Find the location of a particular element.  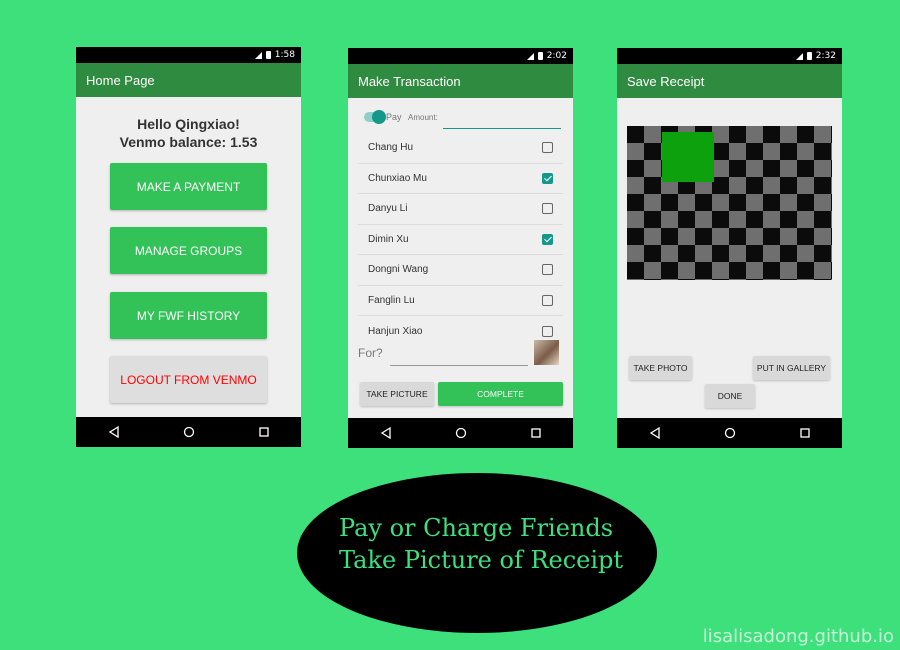

contact-name: Dongni Wang is located at coordinates (398, 270).